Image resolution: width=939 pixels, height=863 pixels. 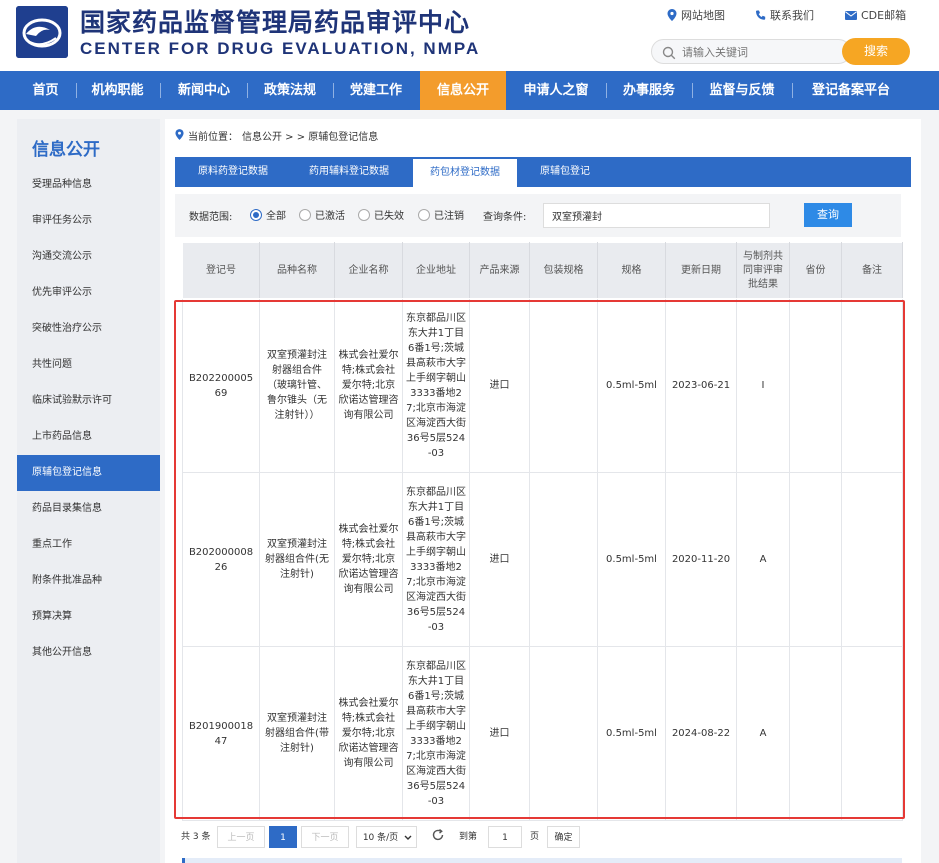 I want to click on cell-remarks, so click(x=872, y=733).